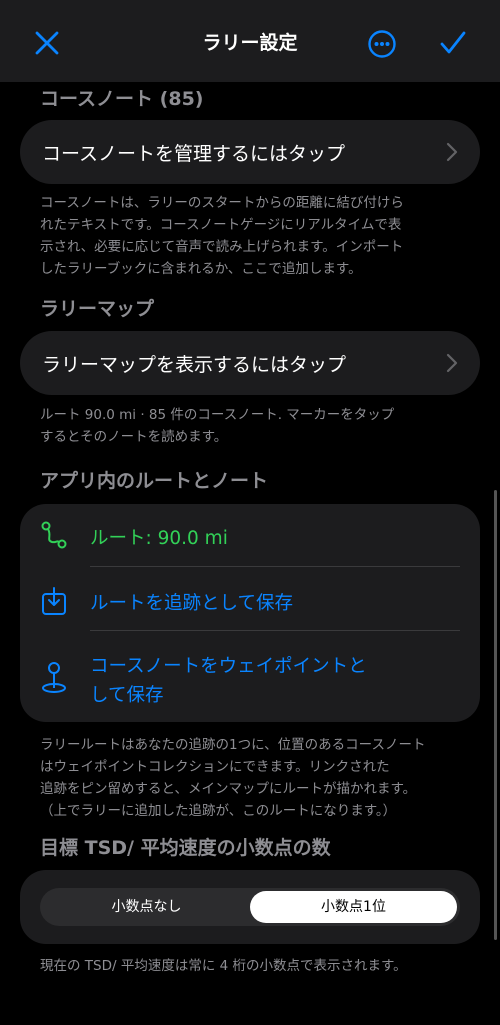 Image resolution: width=500 pixels, height=1025 pixels. I want to click on segment-no-decimal: 小数点なし, so click(146, 907).